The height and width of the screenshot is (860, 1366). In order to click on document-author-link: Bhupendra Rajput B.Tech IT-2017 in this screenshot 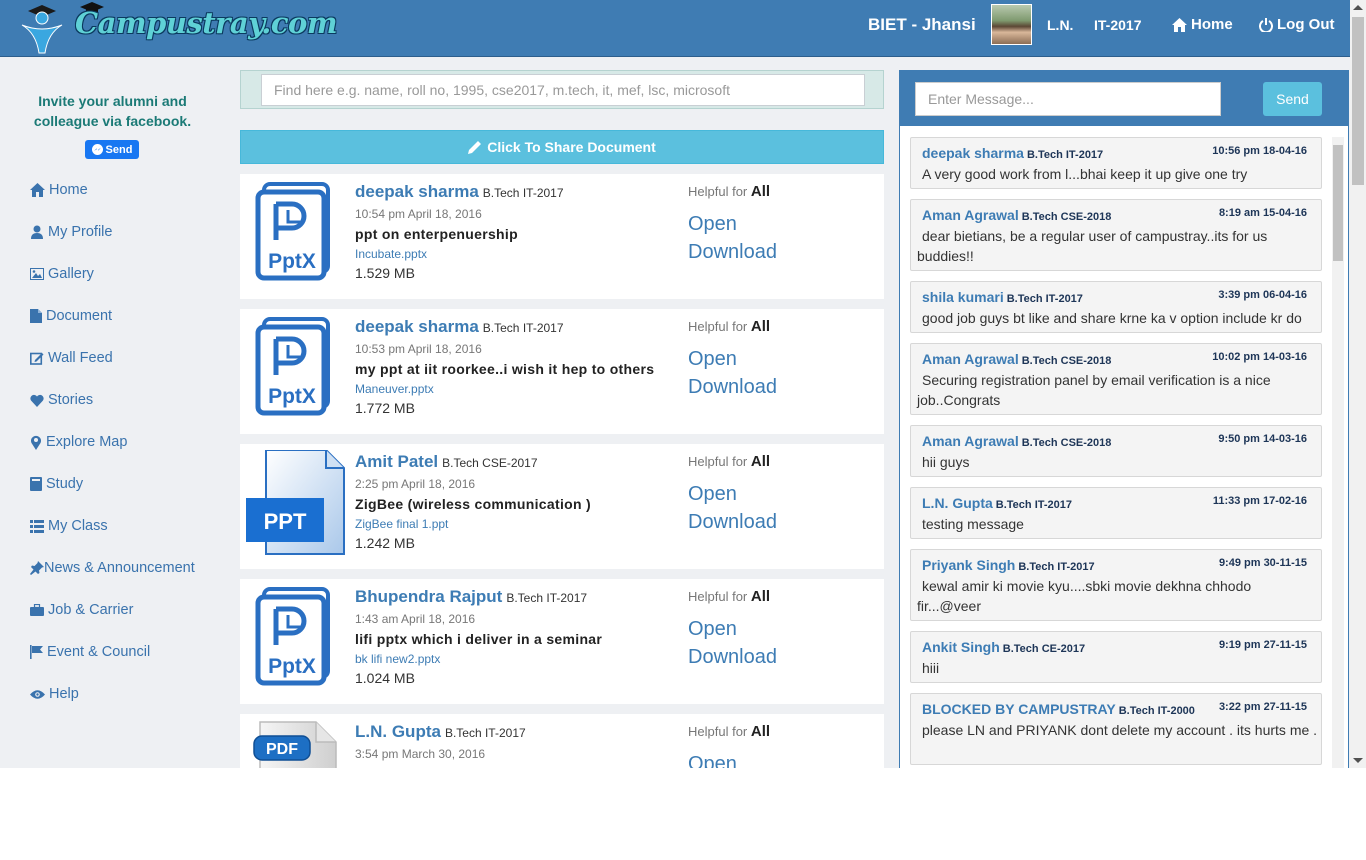, I will do `click(471, 597)`.